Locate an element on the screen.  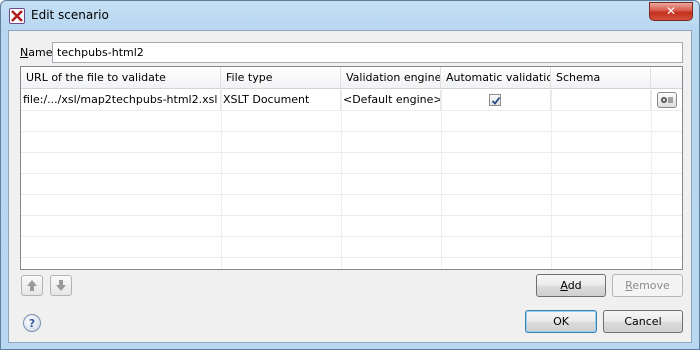
automatic-validation-checkbox is located at coordinates (495, 100).